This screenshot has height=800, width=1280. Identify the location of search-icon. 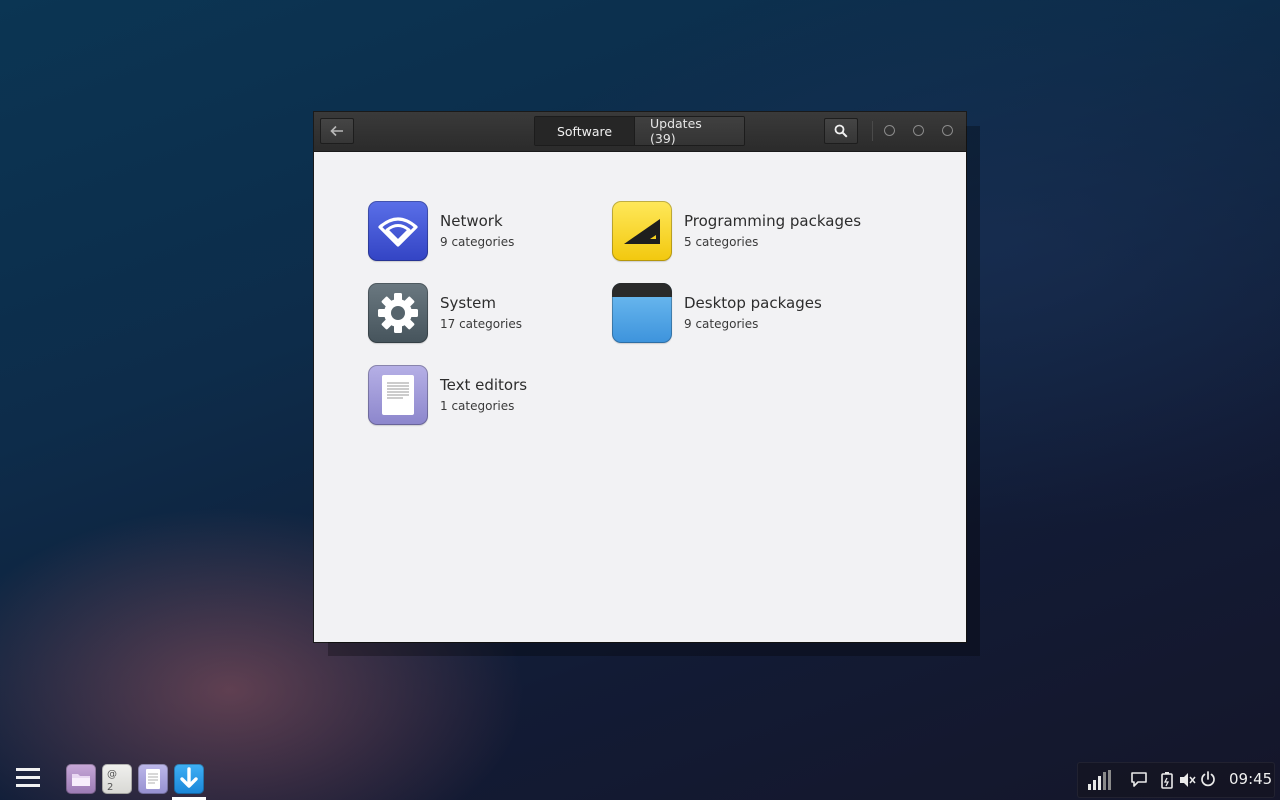
(841, 131).